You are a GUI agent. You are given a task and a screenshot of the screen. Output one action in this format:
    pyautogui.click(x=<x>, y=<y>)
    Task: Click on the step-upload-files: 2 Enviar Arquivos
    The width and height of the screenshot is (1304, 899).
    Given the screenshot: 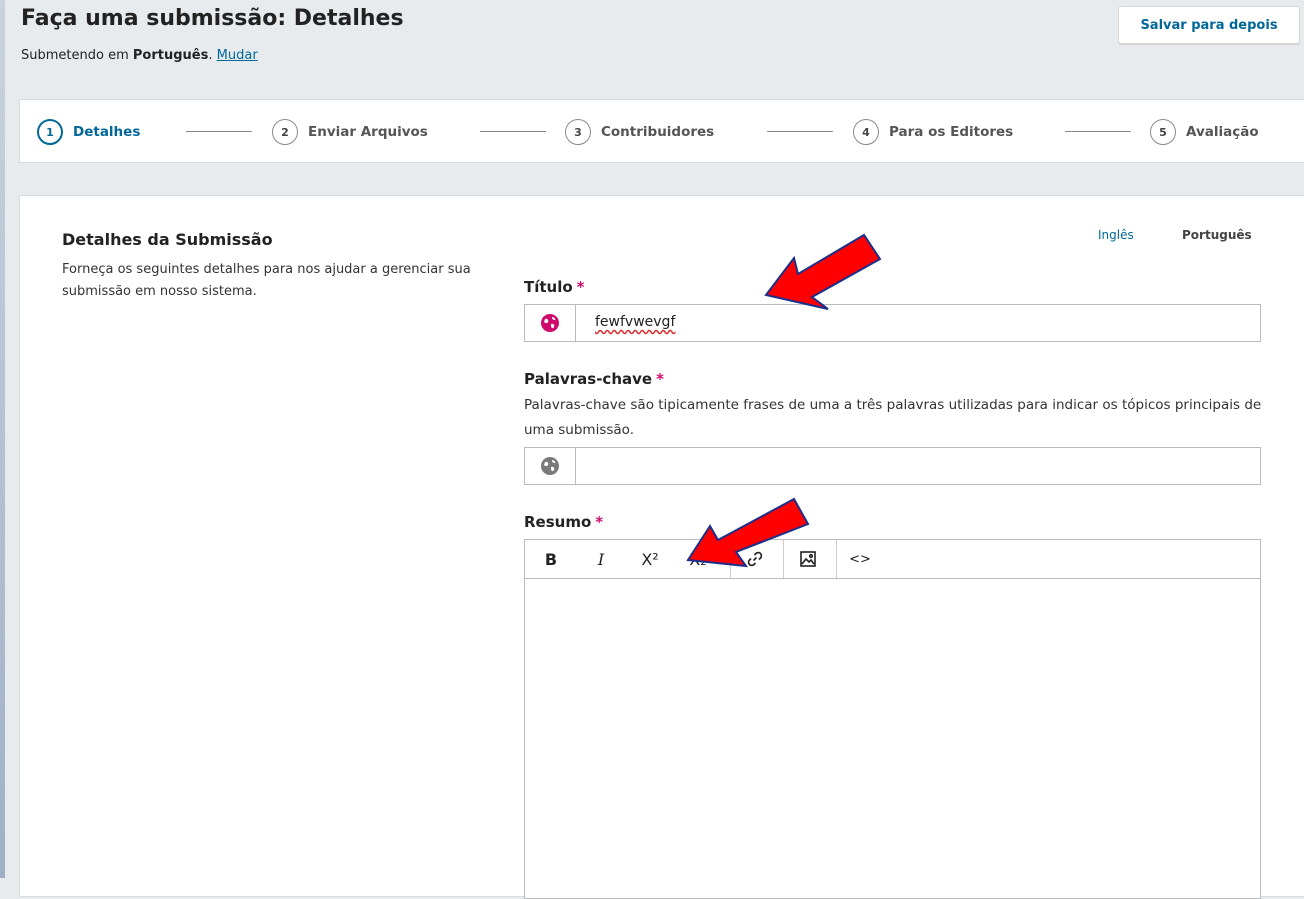 What is the action you would take?
    pyautogui.click(x=350, y=132)
    